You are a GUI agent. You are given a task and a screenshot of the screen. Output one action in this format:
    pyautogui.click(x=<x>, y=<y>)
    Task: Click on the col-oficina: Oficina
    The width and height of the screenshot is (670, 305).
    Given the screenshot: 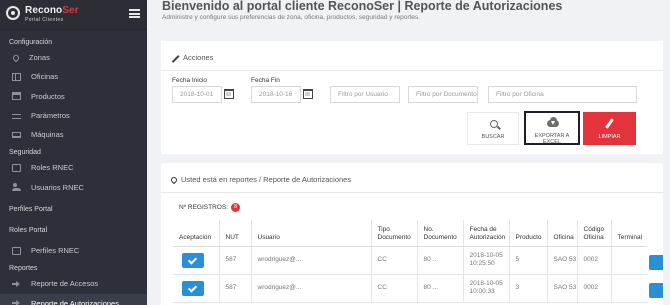 What is the action you would take?
    pyautogui.click(x=561, y=233)
    